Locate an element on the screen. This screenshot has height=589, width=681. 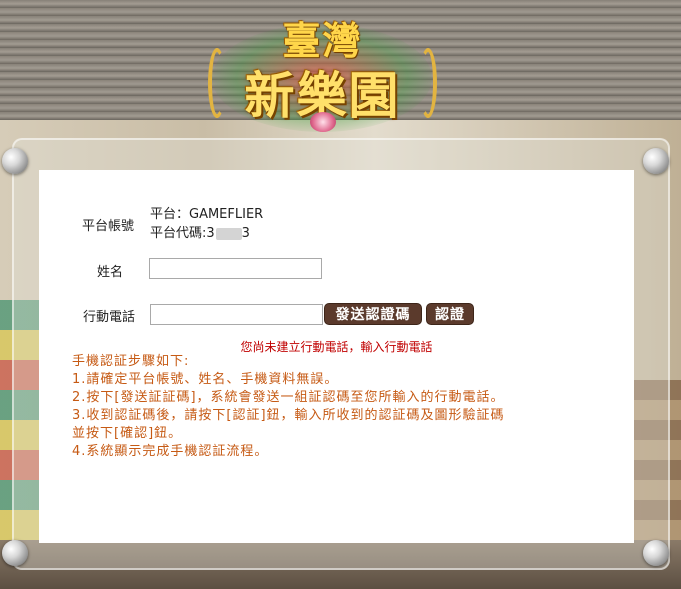
step-item-3: 3.收到認証碼後，請按下[認証]鈕，輸入所收到的認証碼及圖形驗証碼 is located at coordinates (288, 415).